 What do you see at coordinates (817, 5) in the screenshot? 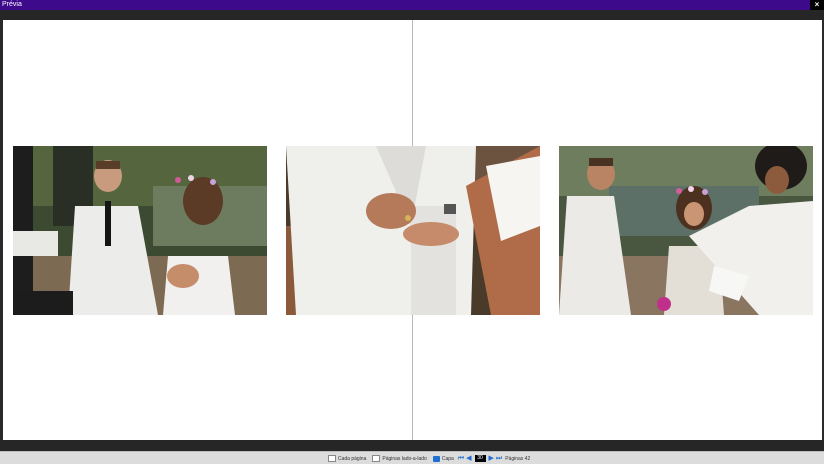
I see `close-icon: ×` at bounding box center [817, 5].